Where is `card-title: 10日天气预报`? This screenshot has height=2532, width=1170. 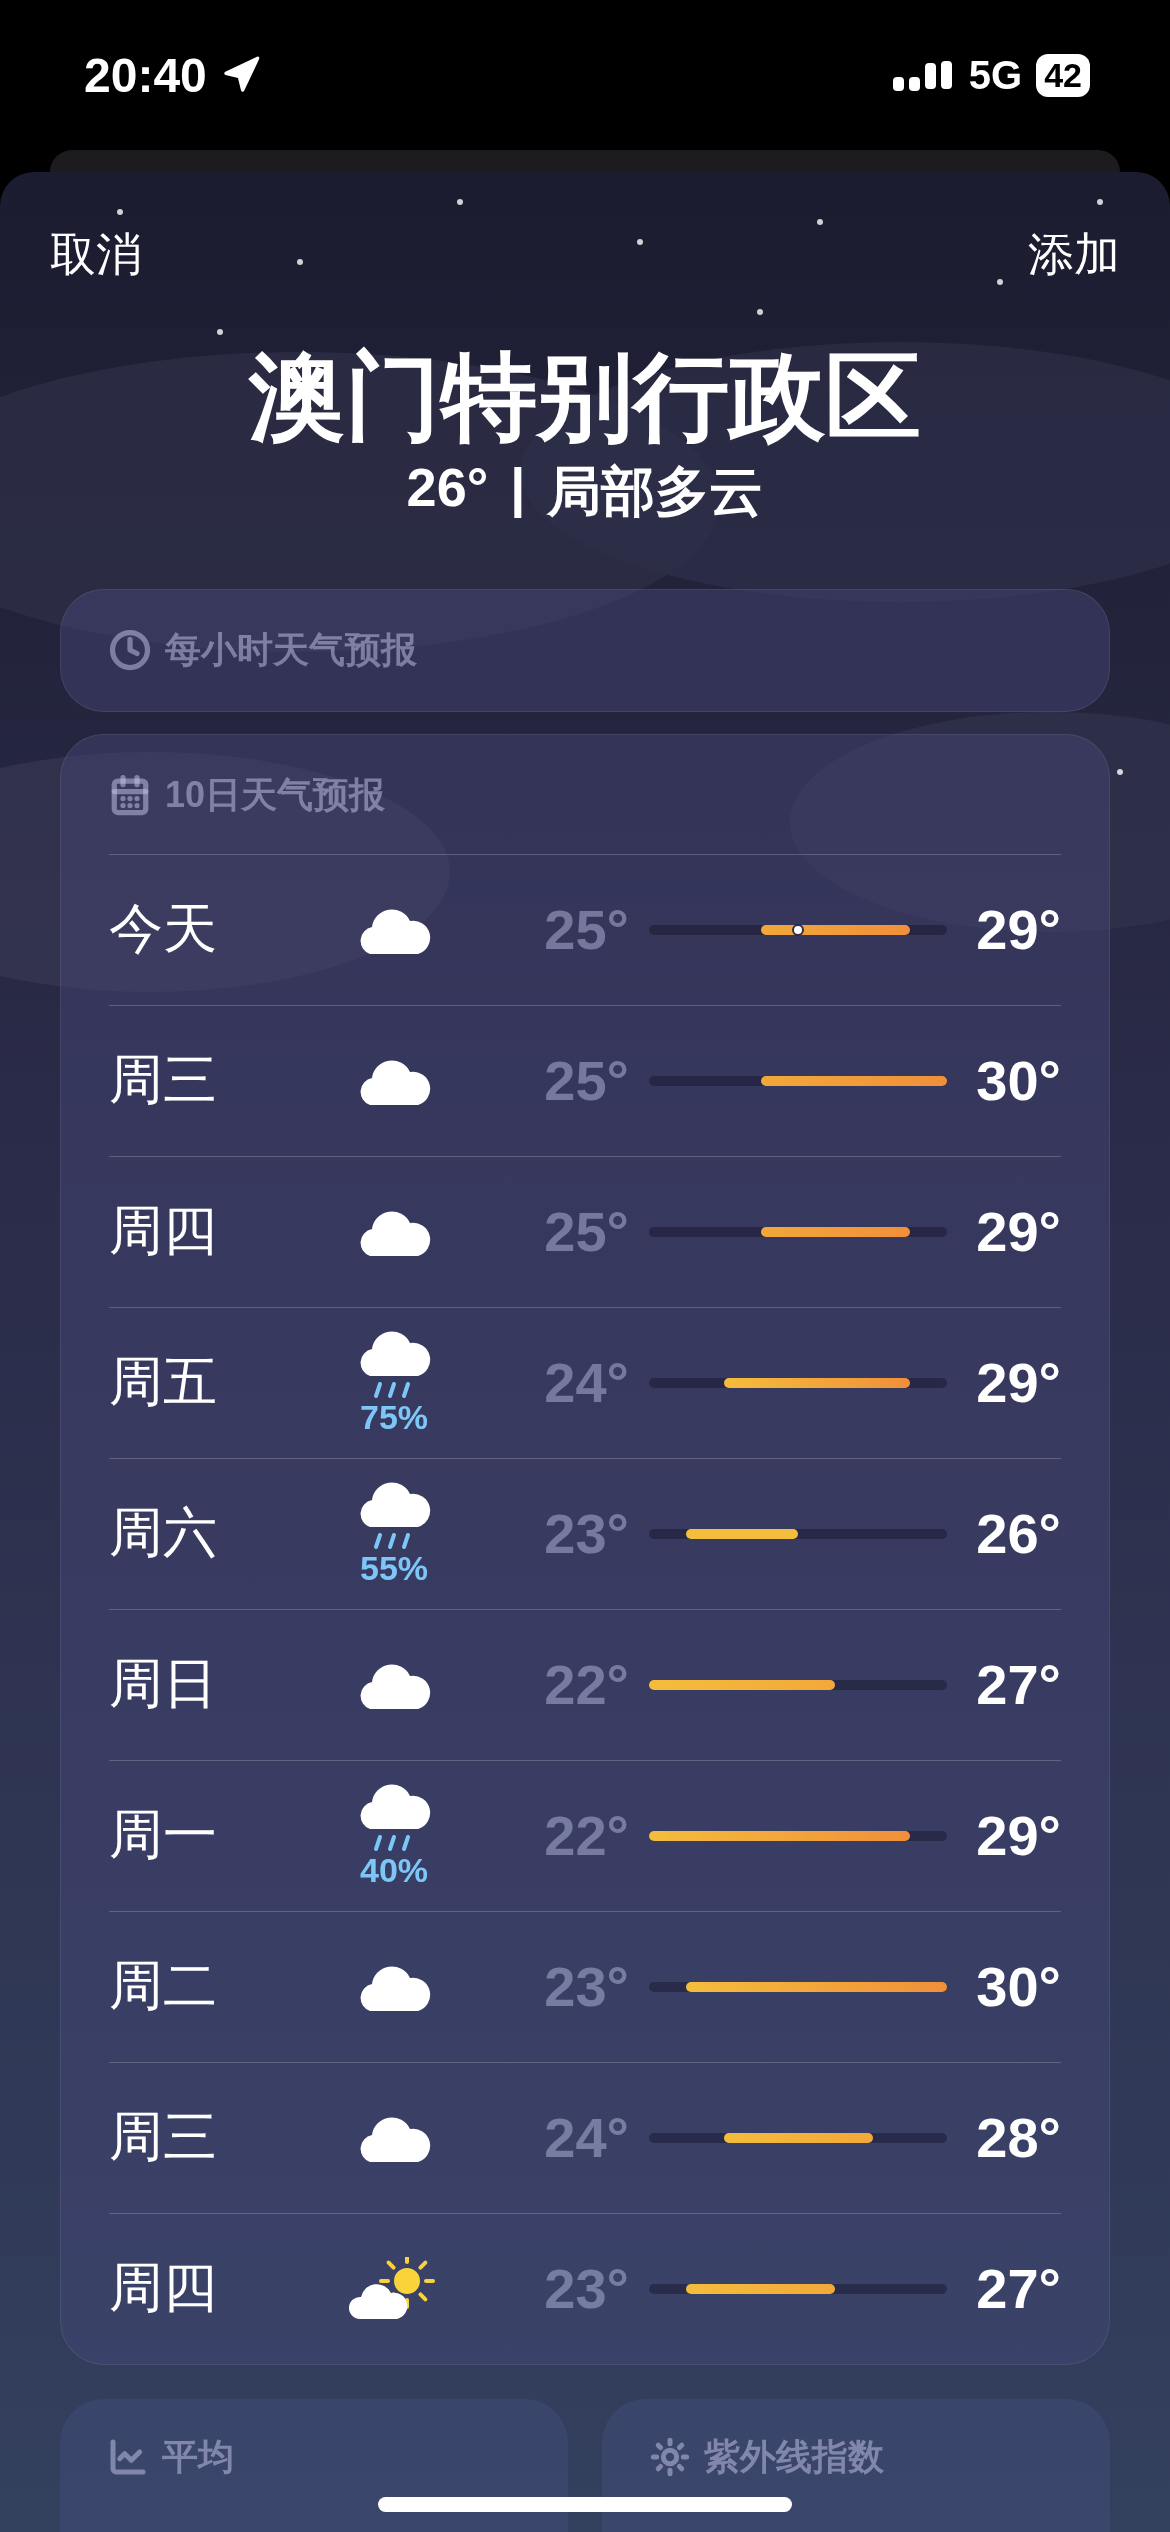
card-title: 10日天气预报 is located at coordinates (275, 794).